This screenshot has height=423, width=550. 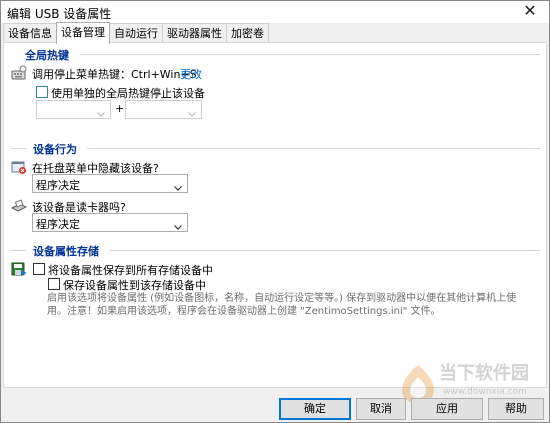 What do you see at coordinates (530, 11) in the screenshot?
I see `close-icon: ✕` at bounding box center [530, 11].